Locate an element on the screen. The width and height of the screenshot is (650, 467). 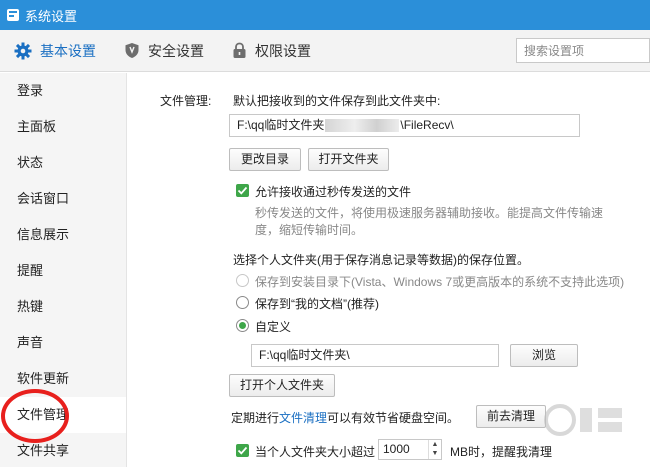
shield-icon is located at coordinates (132, 50).